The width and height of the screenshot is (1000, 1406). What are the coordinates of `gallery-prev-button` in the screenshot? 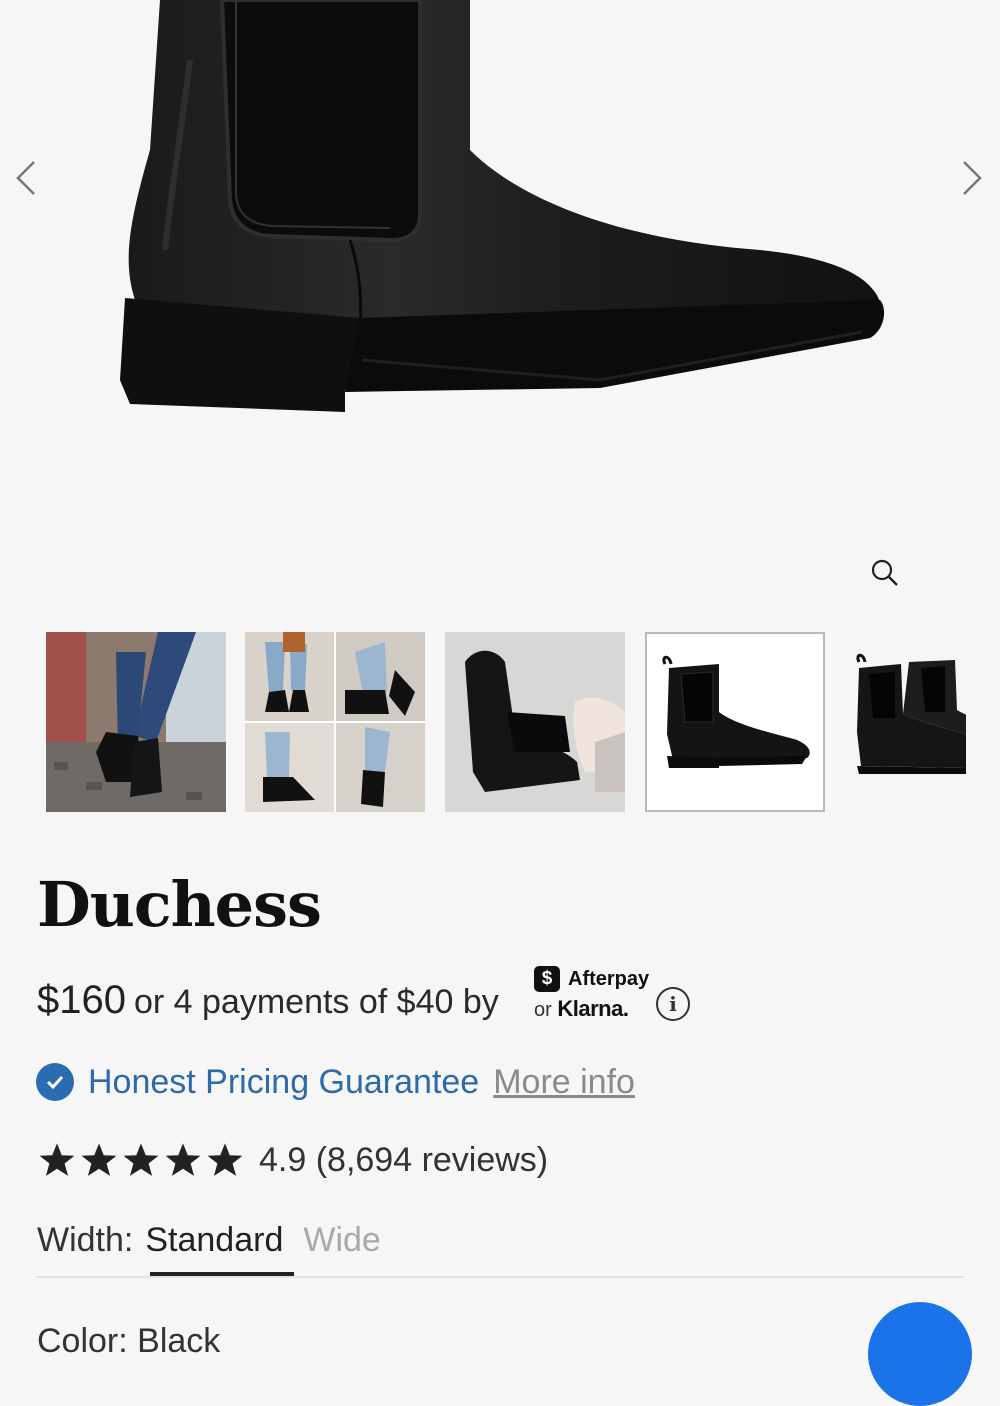 It's located at (26, 178).